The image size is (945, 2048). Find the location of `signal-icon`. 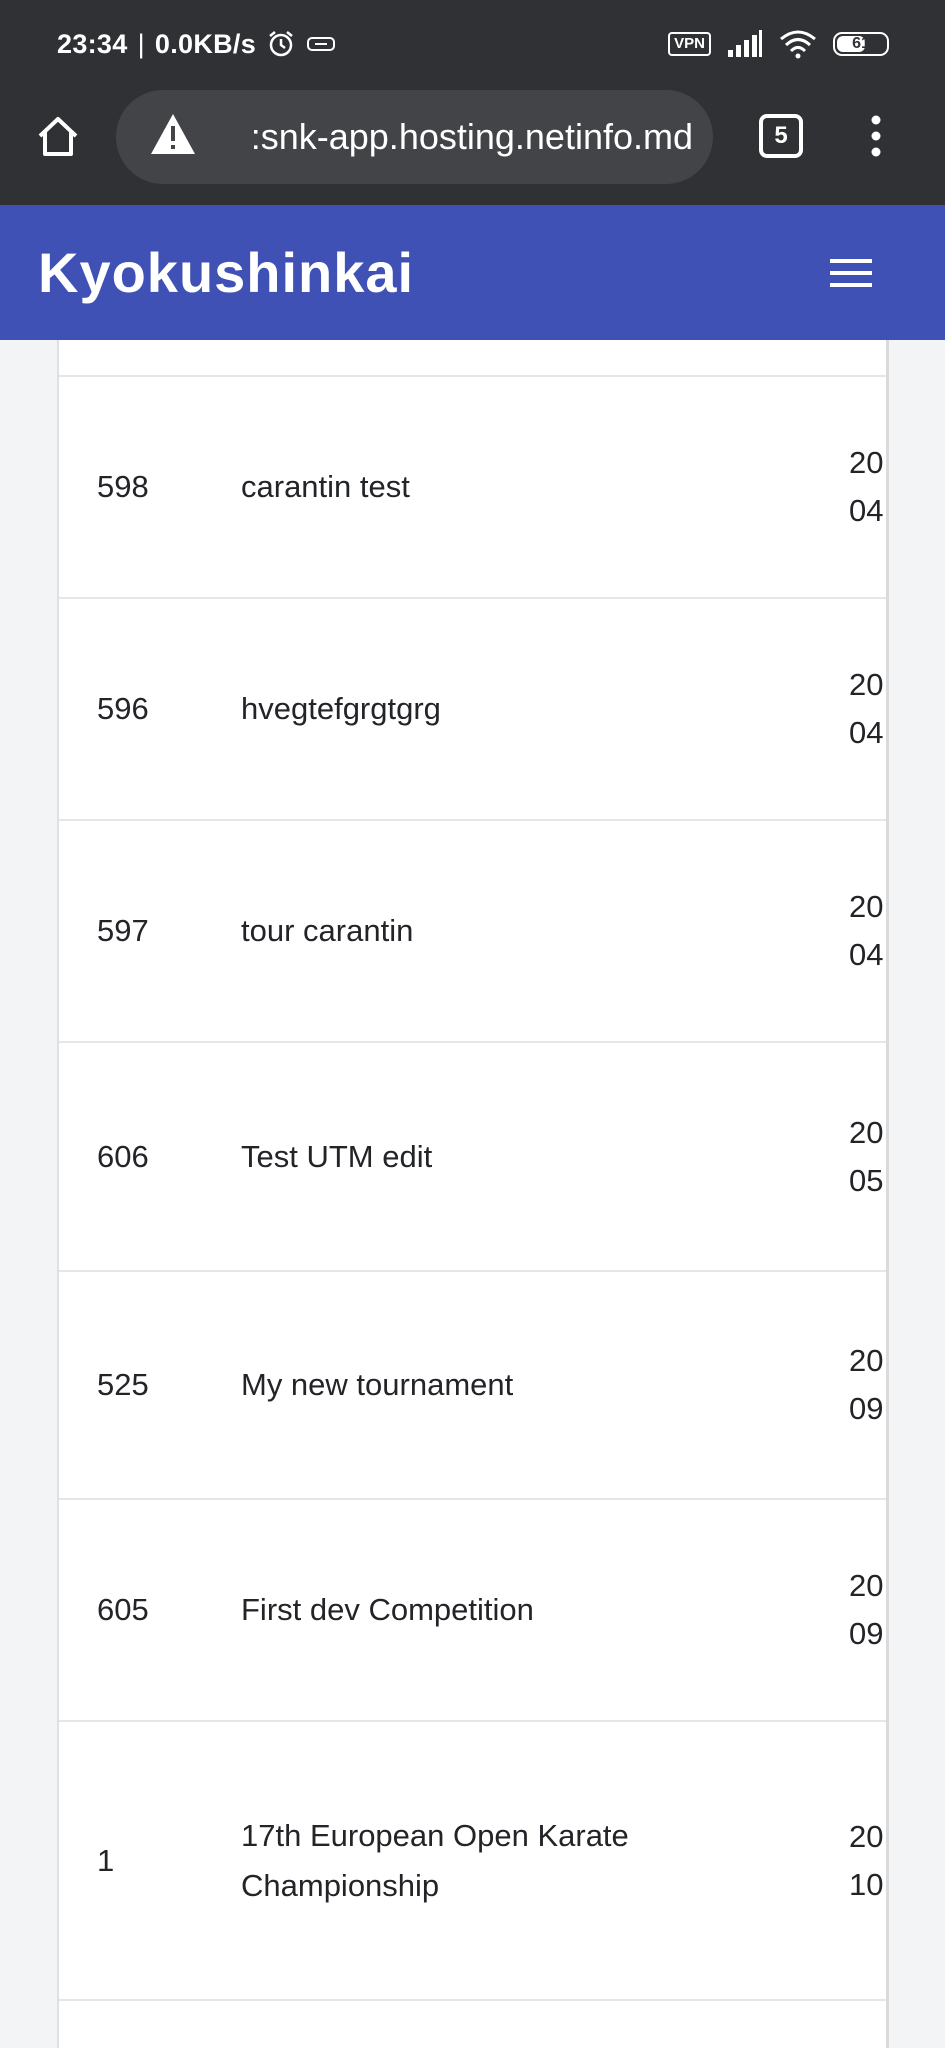

signal-icon is located at coordinates (745, 43).